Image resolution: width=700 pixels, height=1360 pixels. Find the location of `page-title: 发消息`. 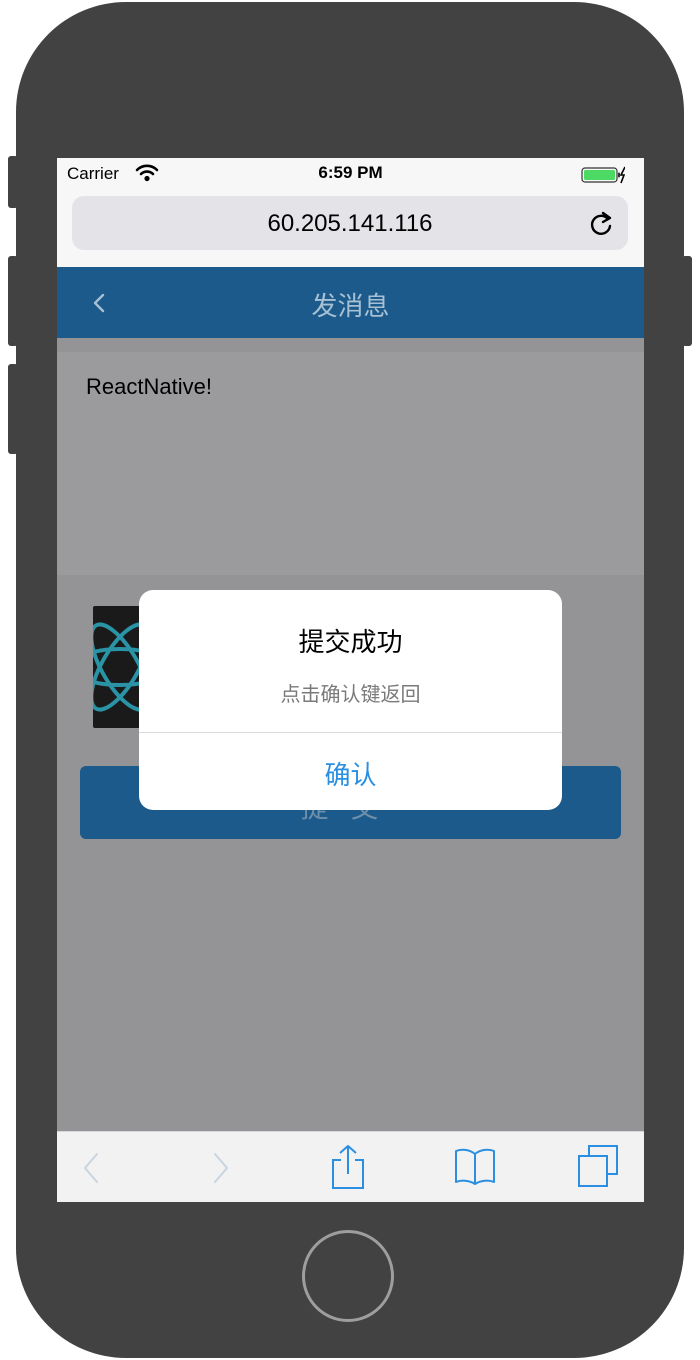

page-title: 发消息 is located at coordinates (350, 306).